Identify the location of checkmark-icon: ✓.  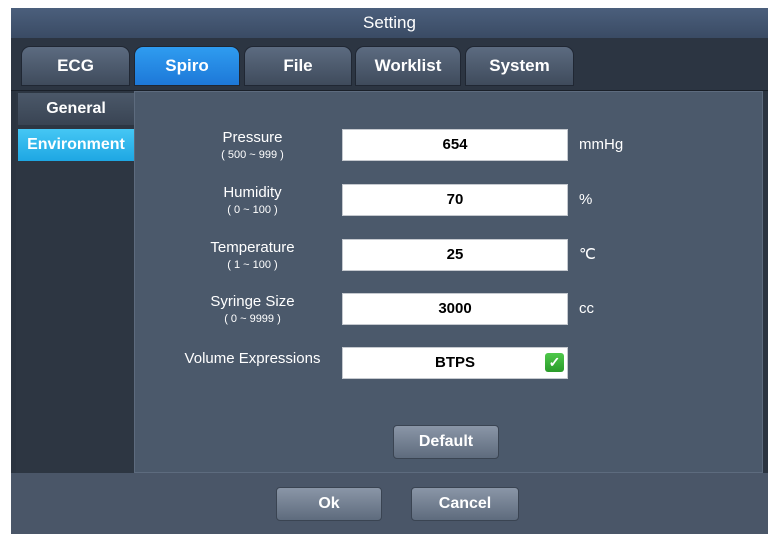
(554, 362).